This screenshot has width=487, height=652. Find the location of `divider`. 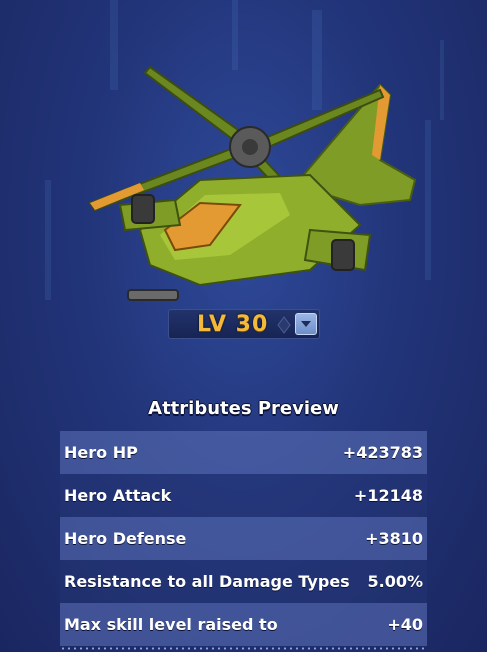

divider is located at coordinates (243, 648).